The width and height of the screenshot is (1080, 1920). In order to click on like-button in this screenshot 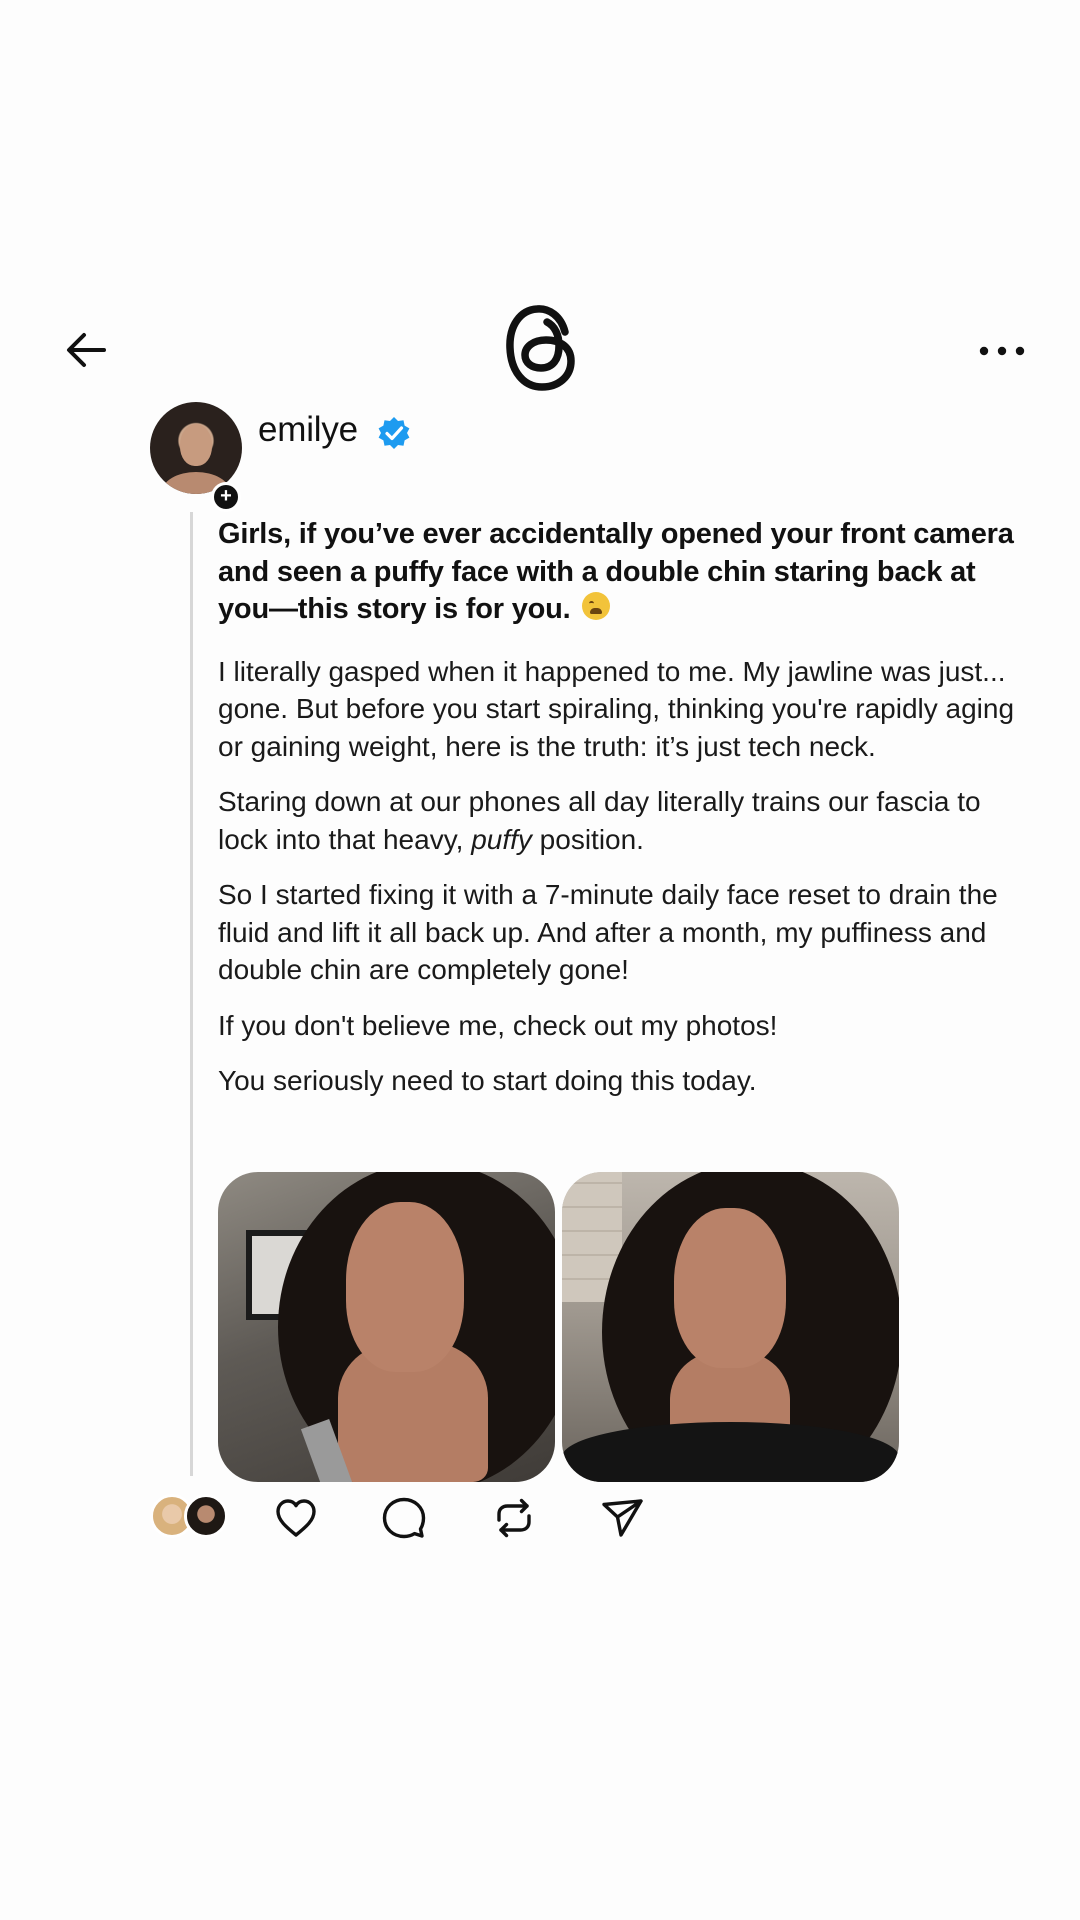, I will do `click(296, 1518)`.